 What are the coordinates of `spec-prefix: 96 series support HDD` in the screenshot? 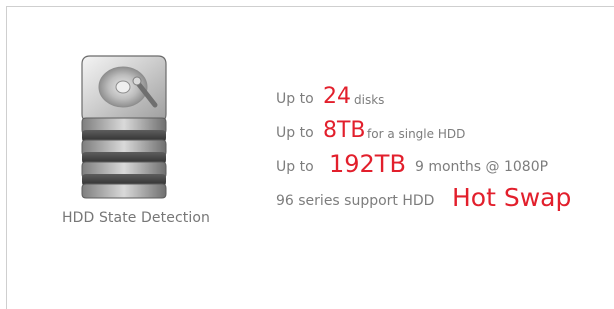 It's located at (355, 201).